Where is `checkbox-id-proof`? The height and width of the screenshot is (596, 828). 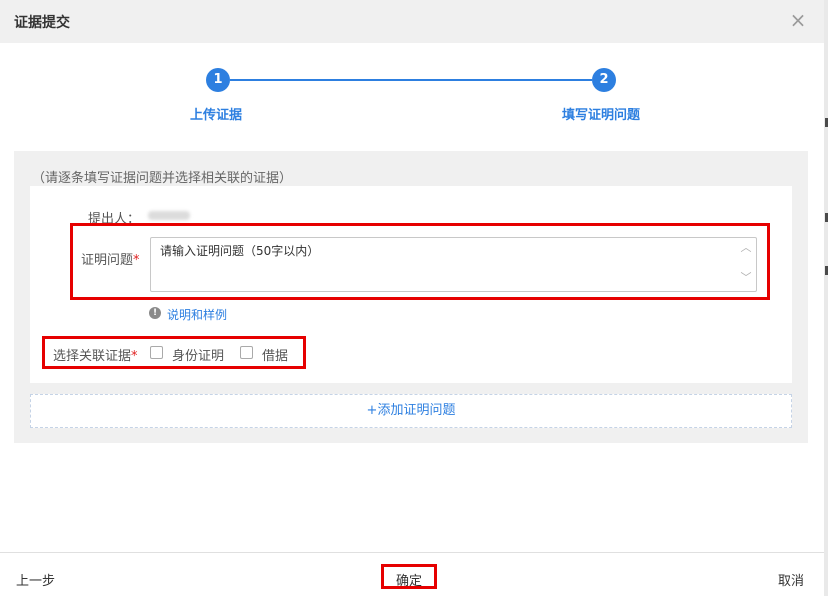
checkbox-id-proof is located at coordinates (156, 352).